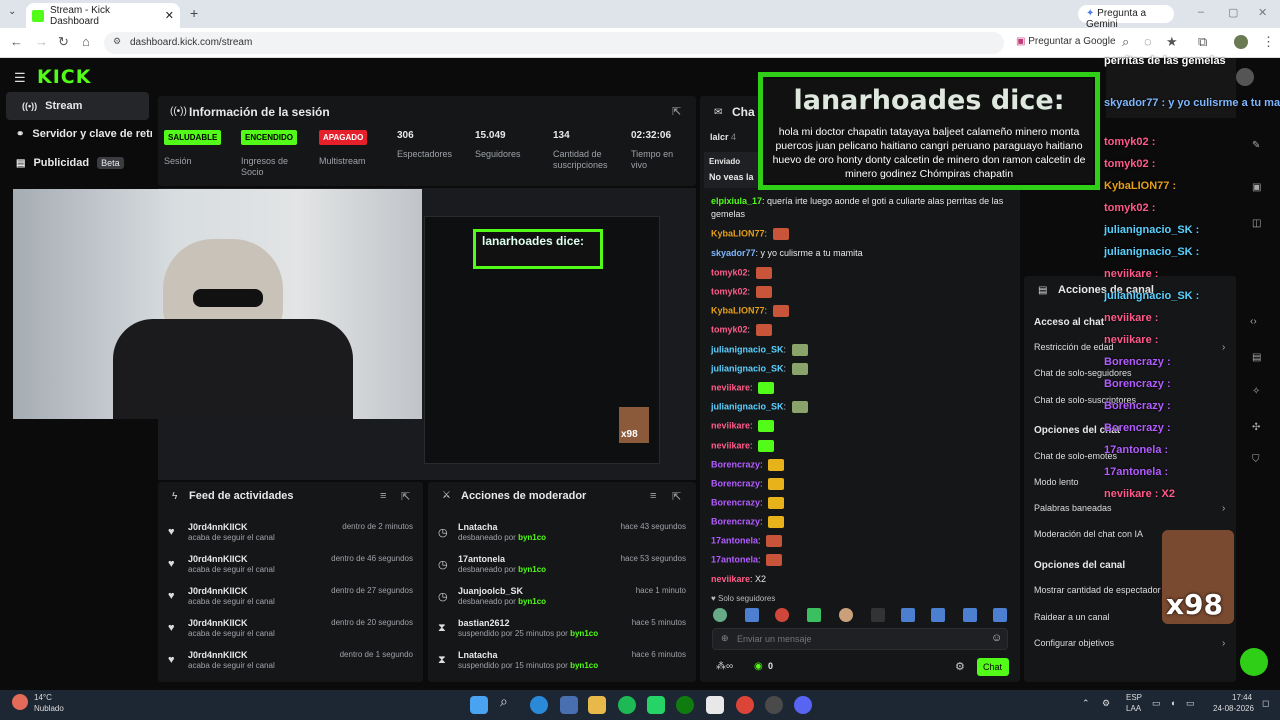 This screenshot has height=720, width=1280. What do you see at coordinates (724, 666) in the screenshot?
I see `chat-settings-icon: ⁂∞` at bounding box center [724, 666].